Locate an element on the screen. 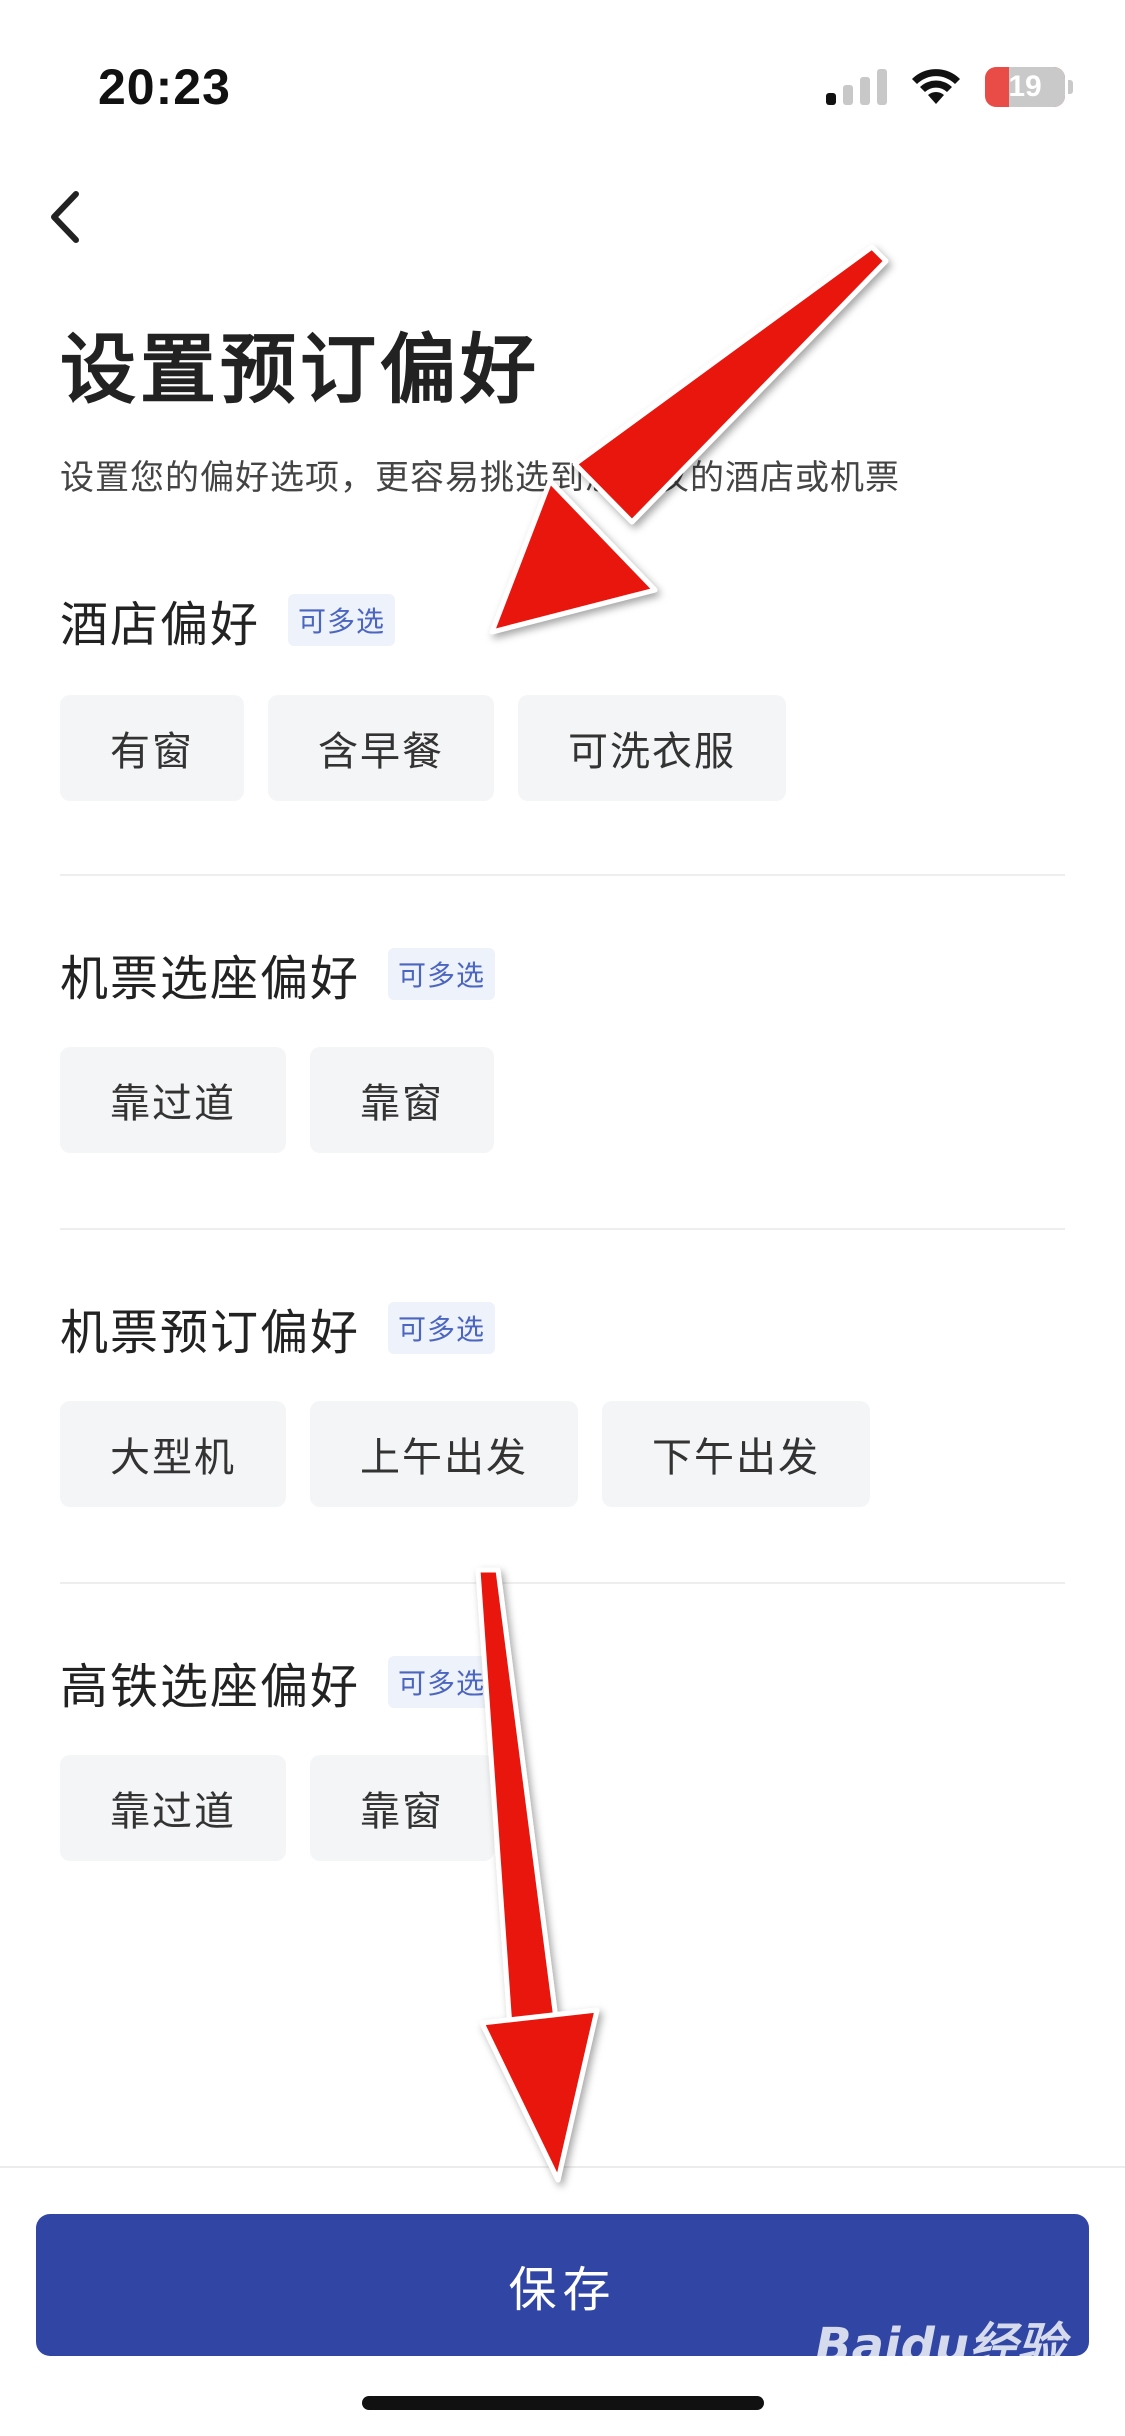 Image resolution: width=1125 pixels, height=2436 pixels. section-rail-seat-preferences: 高铁选座偏好 可多选 靠过道 靠窗 is located at coordinates (562, 1754).